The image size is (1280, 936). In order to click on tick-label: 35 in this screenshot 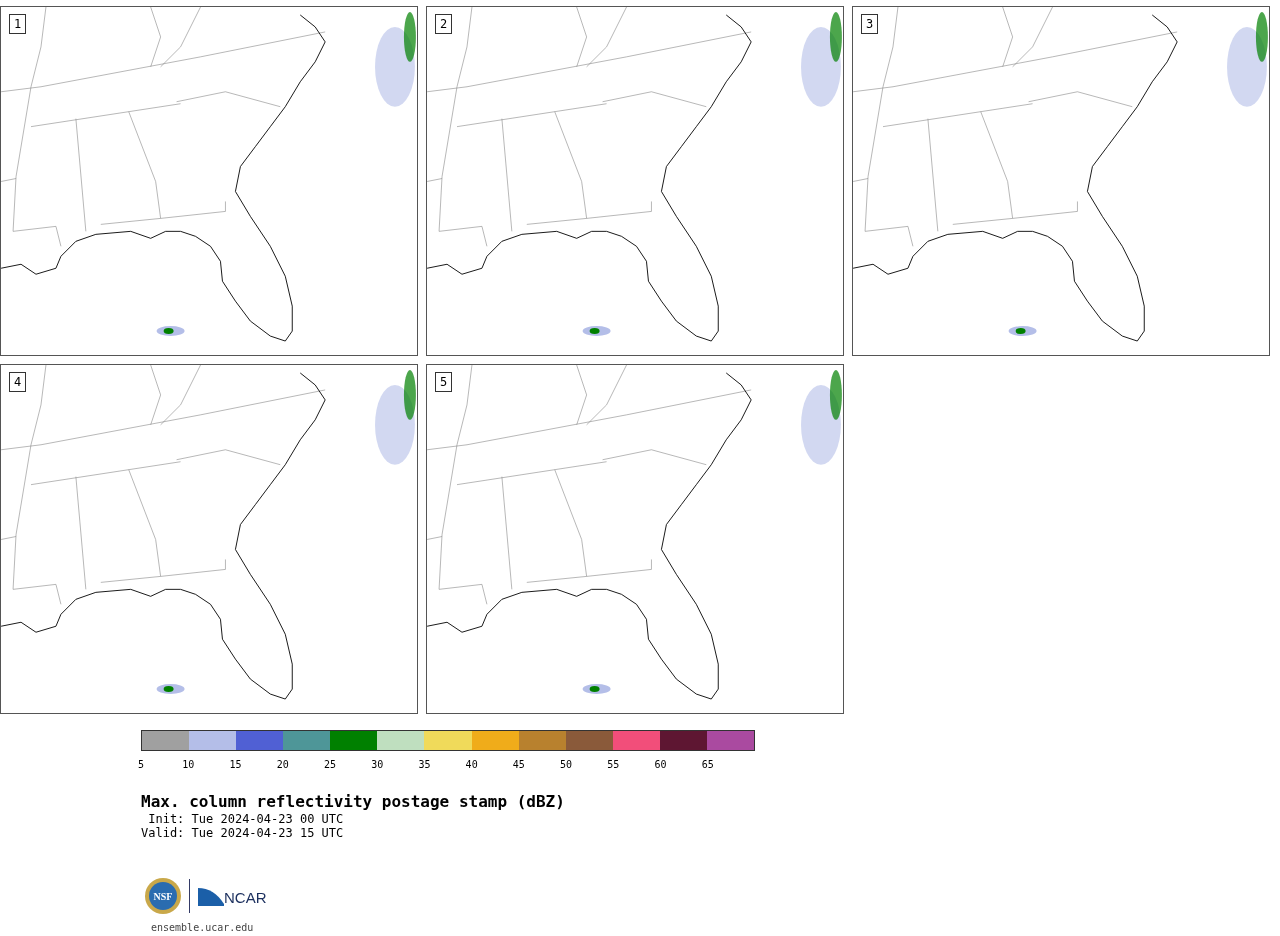, I will do `click(424, 765)`.